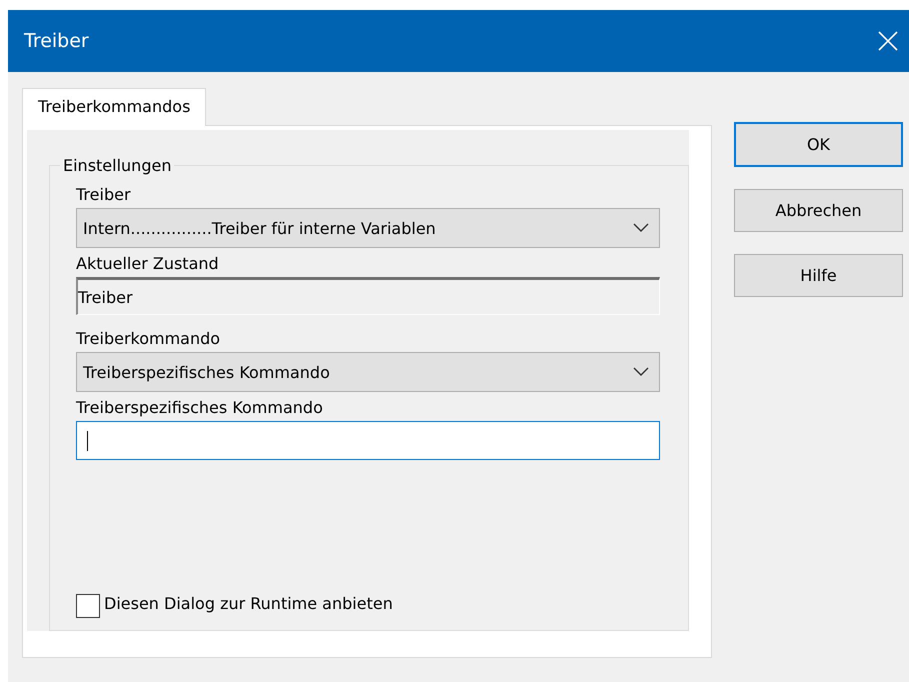  I want to click on field-label: Aktueller Zustand, so click(147, 263).